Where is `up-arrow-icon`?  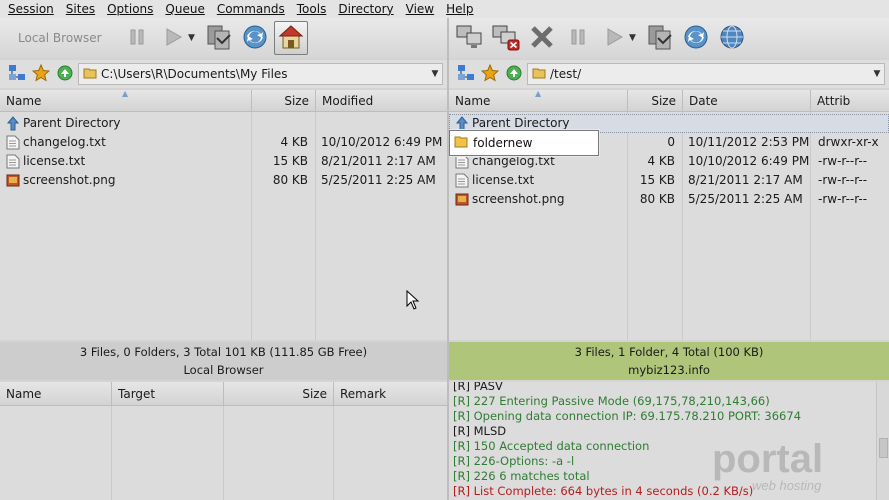 up-arrow-icon is located at coordinates (13, 123).